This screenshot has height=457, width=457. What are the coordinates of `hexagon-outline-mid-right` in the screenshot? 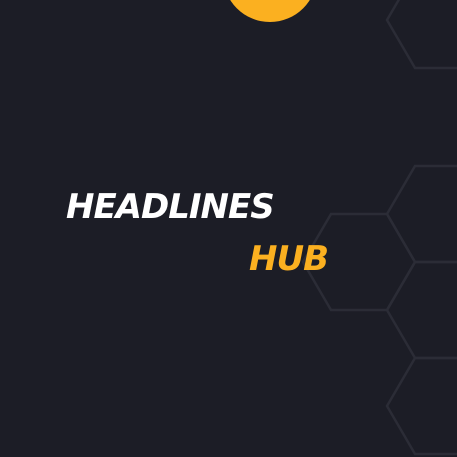 It's located at (421, 214).